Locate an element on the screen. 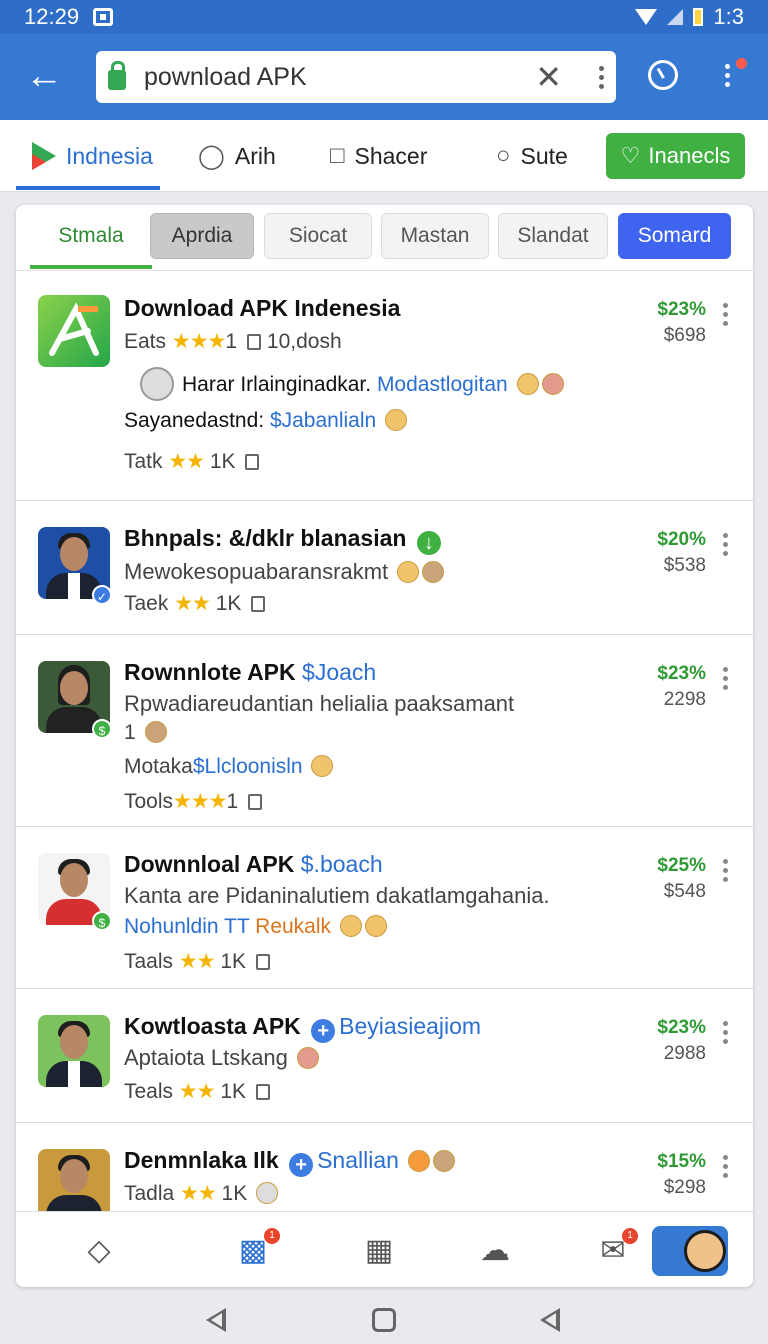  browser-menu-icon is located at coordinates (727, 75).